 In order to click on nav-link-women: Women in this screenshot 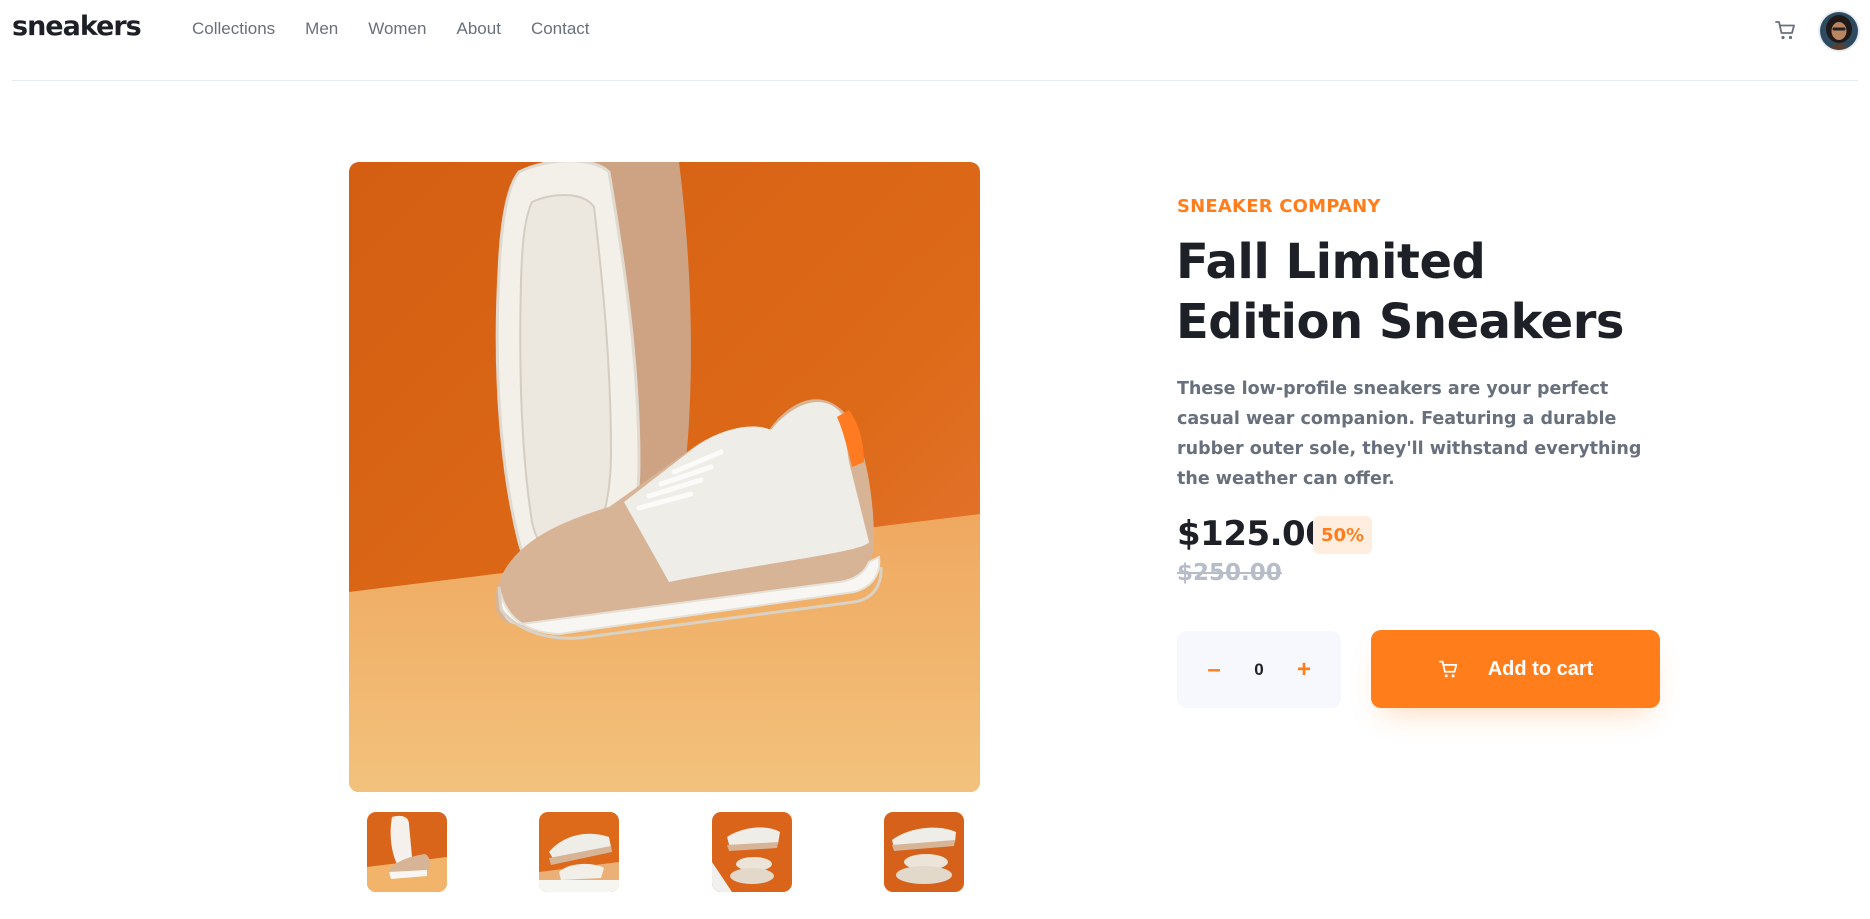, I will do `click(397, 29)`.